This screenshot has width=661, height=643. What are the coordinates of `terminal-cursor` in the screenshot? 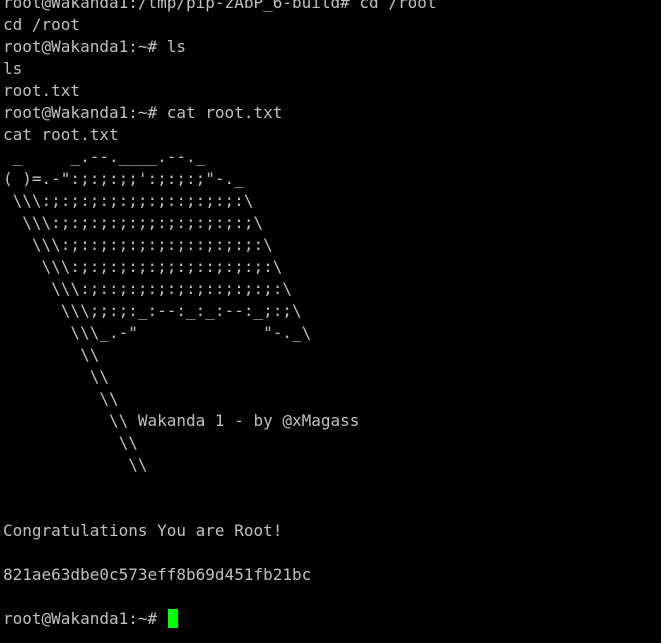 It's located at (172, 618).